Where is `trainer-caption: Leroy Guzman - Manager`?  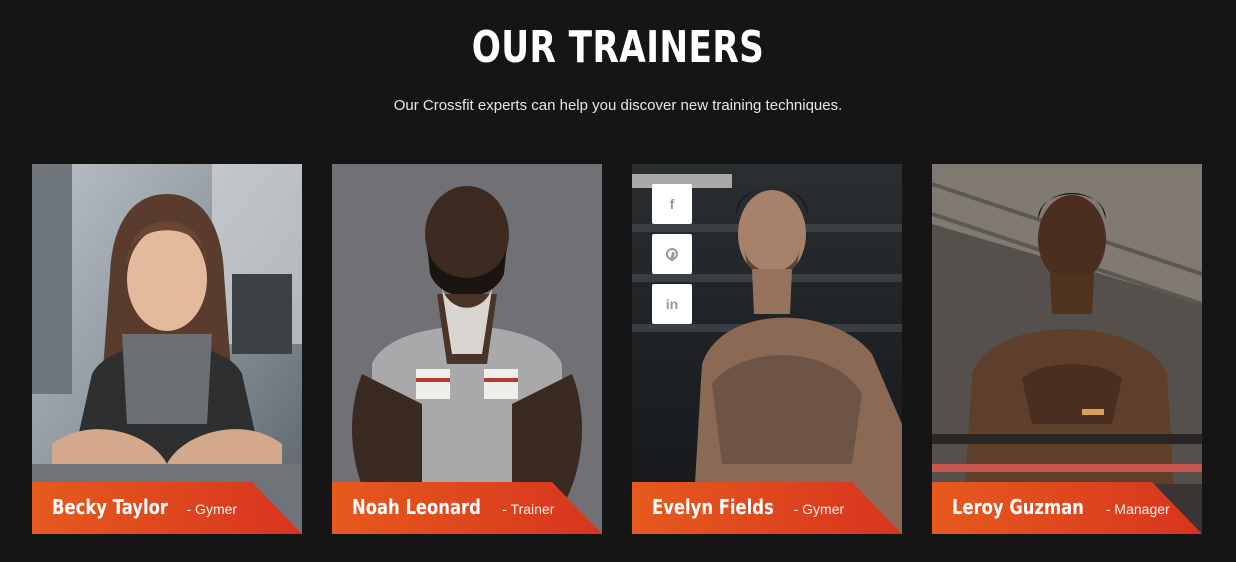
trainer-caption: Leroy Guzman - Manager is located at coordinates (1067, 508).